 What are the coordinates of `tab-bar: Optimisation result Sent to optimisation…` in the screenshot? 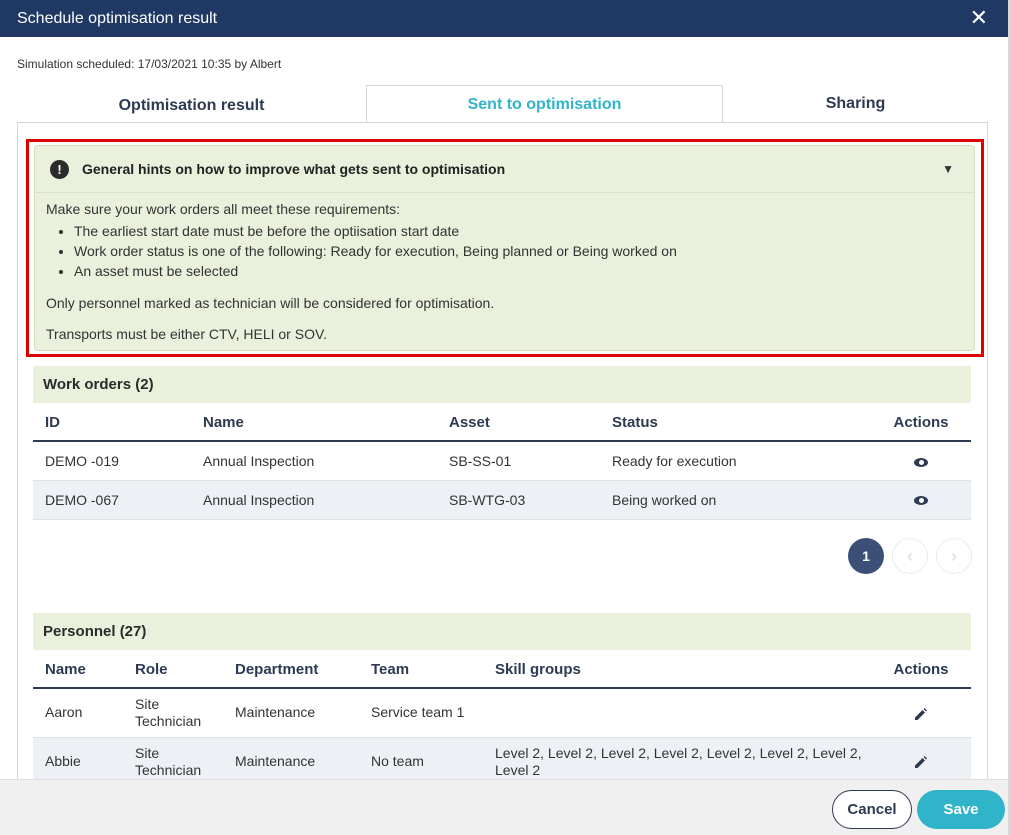 It's located at (502, 104).